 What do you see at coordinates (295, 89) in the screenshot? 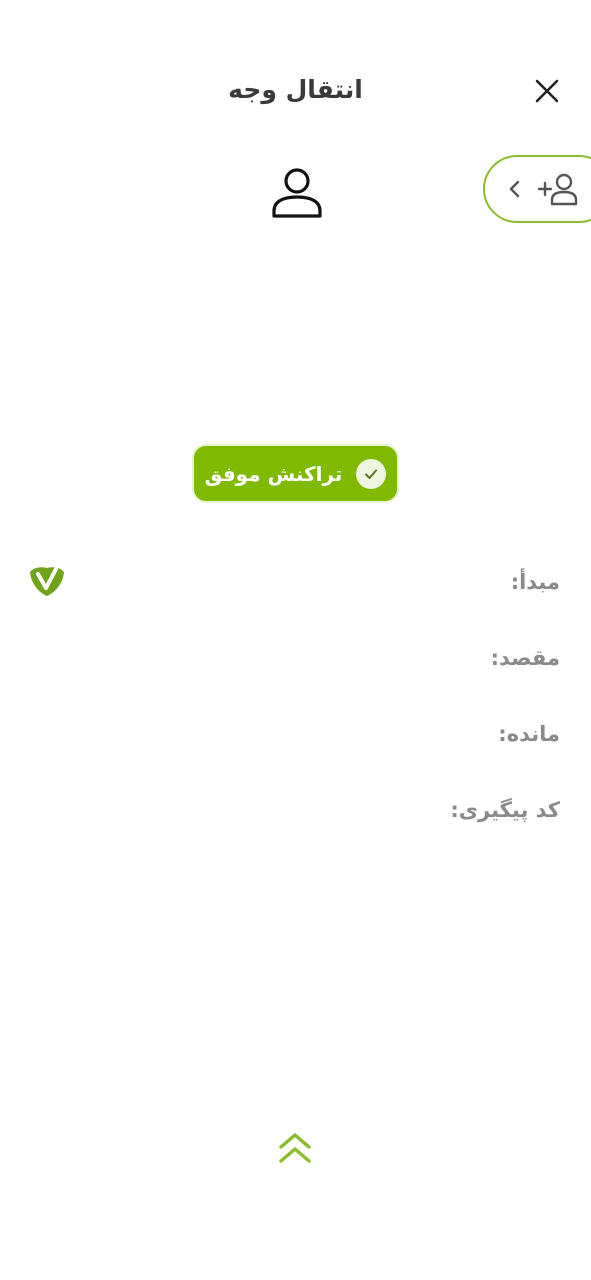
I see `page-title: انتقال وجه` at bounding box center [295, 89].